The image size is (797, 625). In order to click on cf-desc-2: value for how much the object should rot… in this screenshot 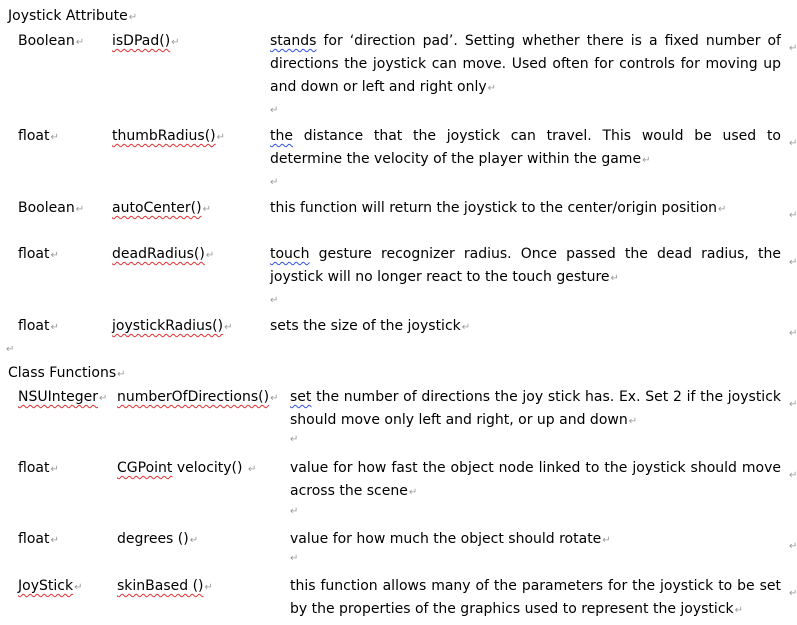, I will do `click(450, 539)`.